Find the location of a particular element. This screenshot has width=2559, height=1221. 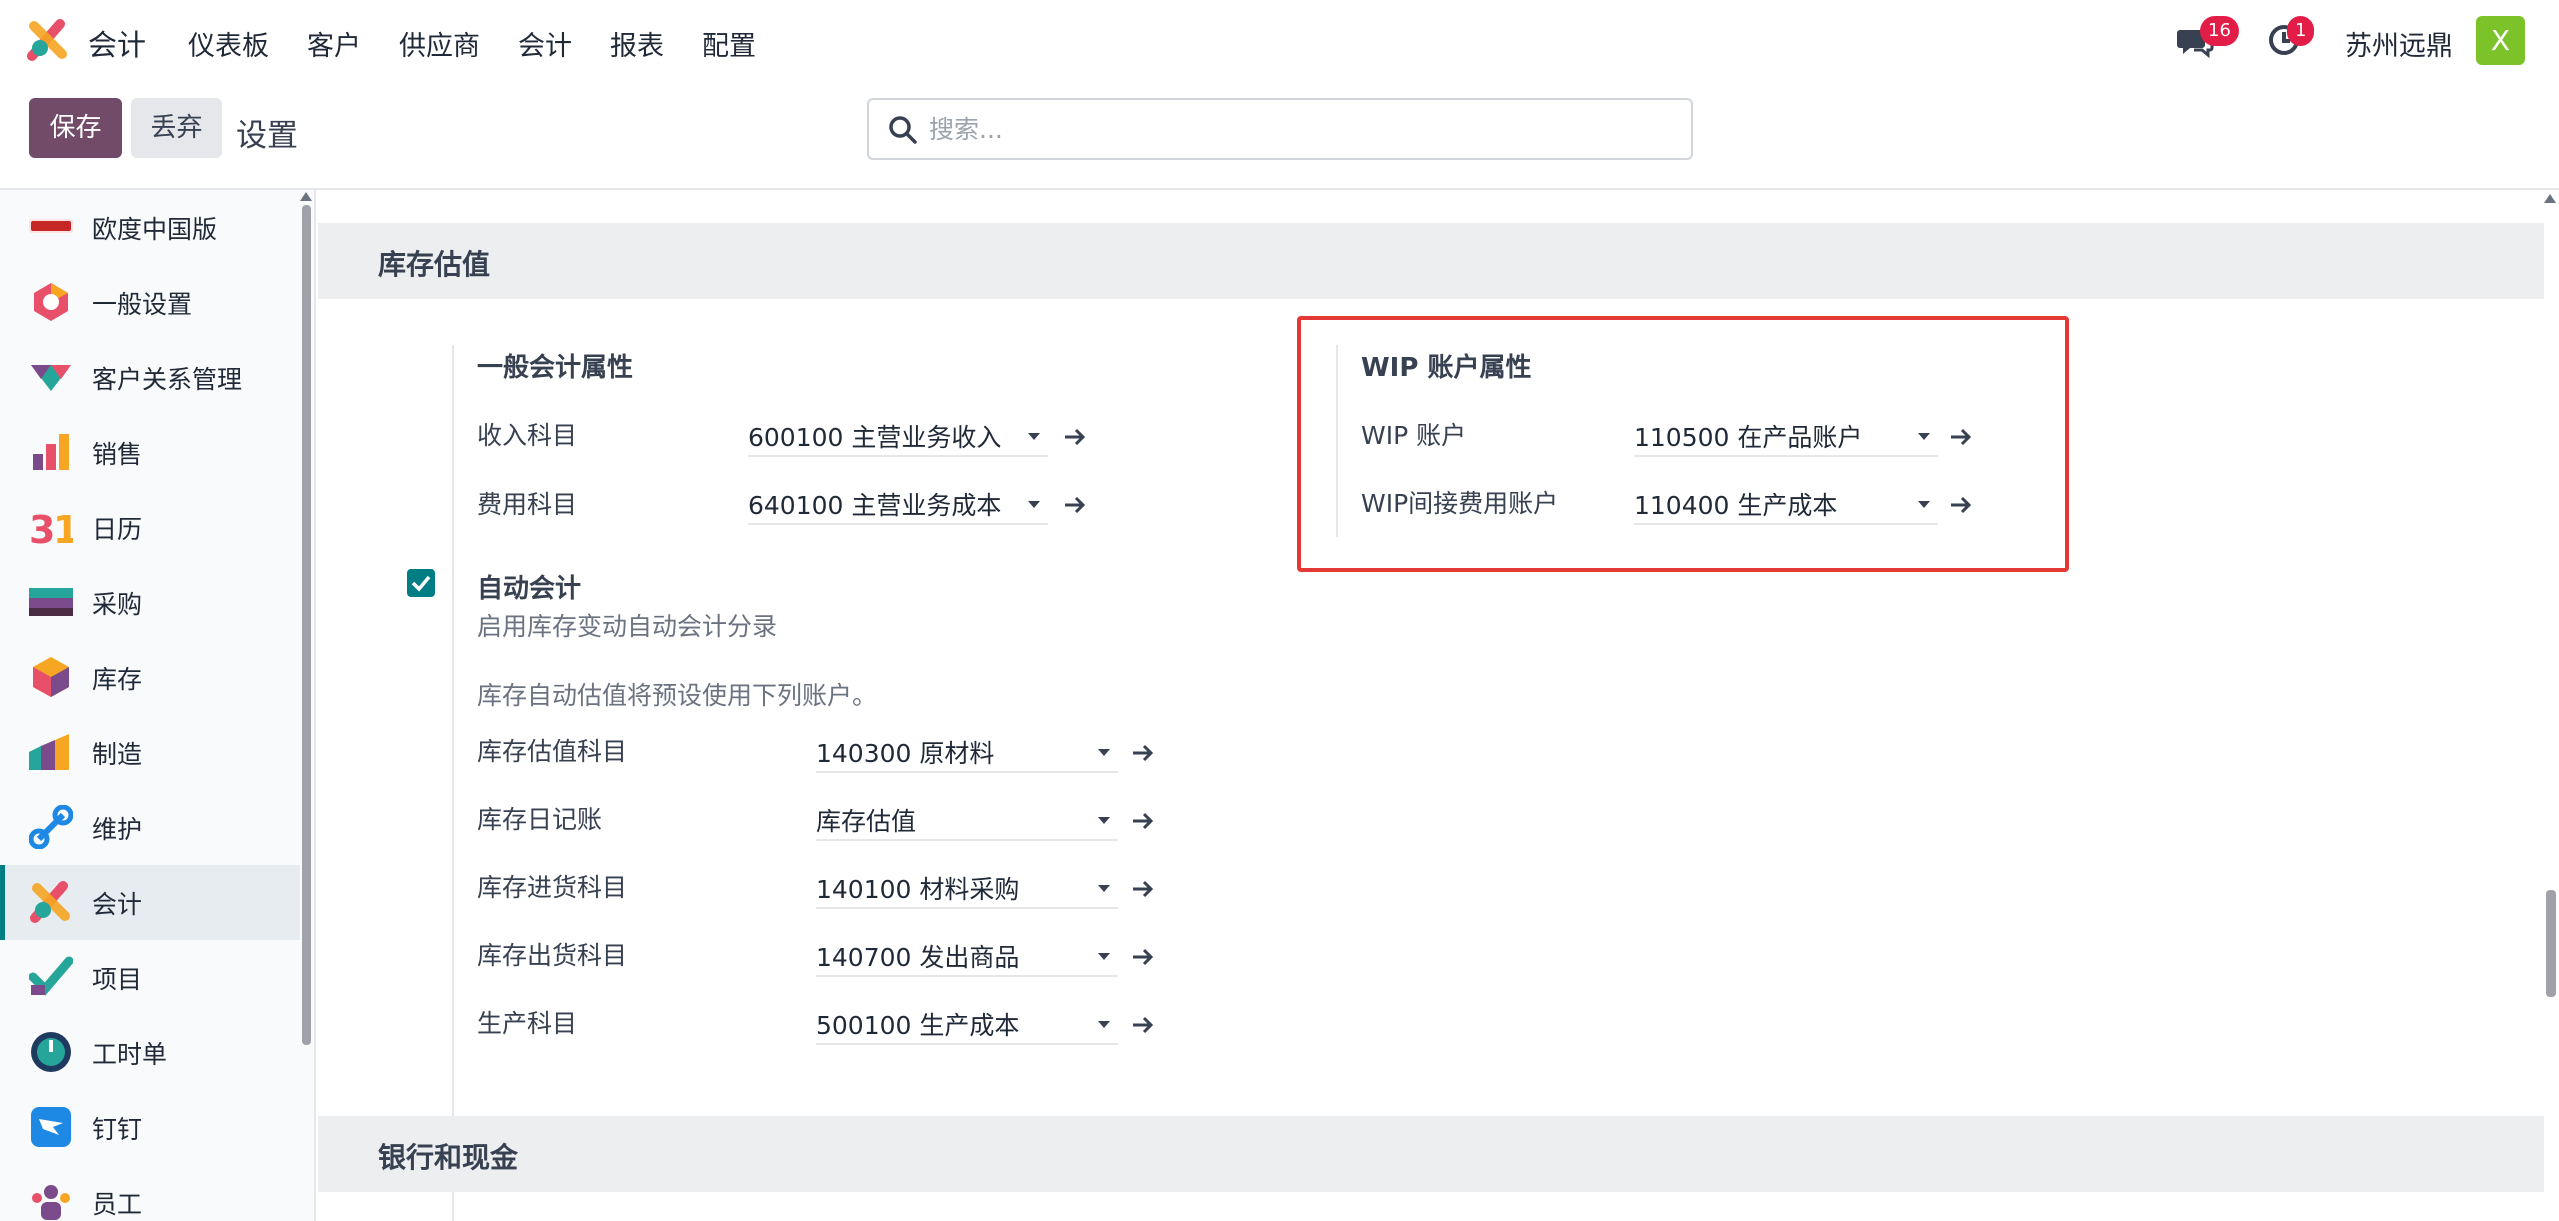

field-value: 500100 生产成本 is located at coordinates (918, 1025).